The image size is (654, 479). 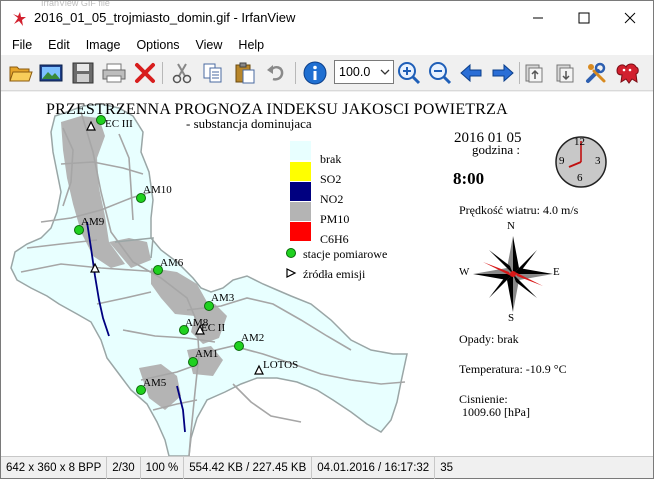 What do you see at coordinates (103, 45) in the screenshot?
I see `menu-image: Image` at bounding box center [103, 45].